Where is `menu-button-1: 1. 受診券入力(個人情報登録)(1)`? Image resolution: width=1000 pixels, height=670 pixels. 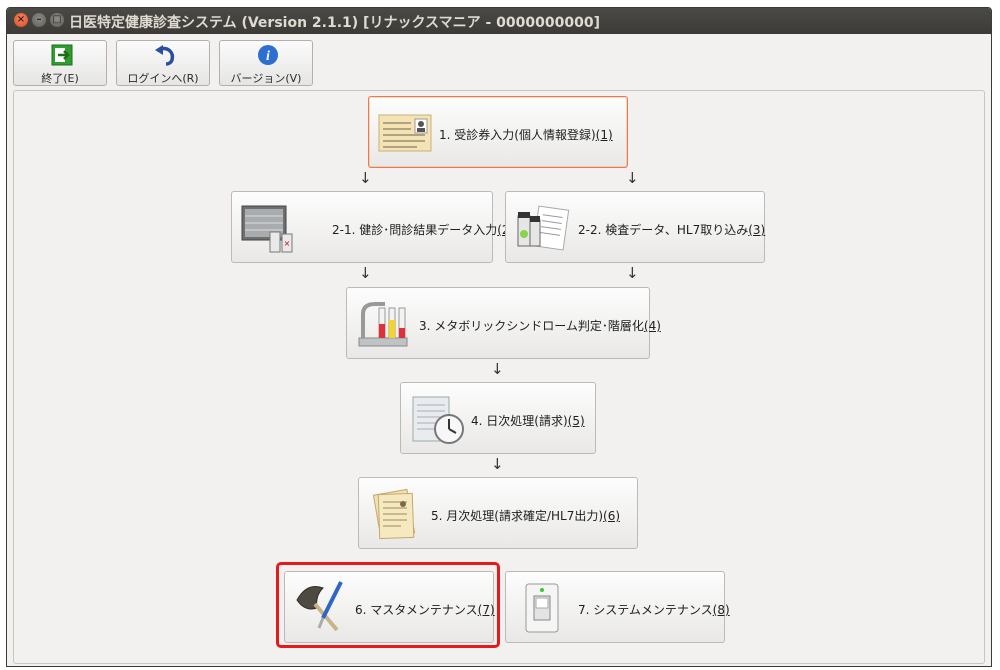
menu-button-1: 1. 受診券入力(個人情報登録)(1) is located at coordinates (498, 132).